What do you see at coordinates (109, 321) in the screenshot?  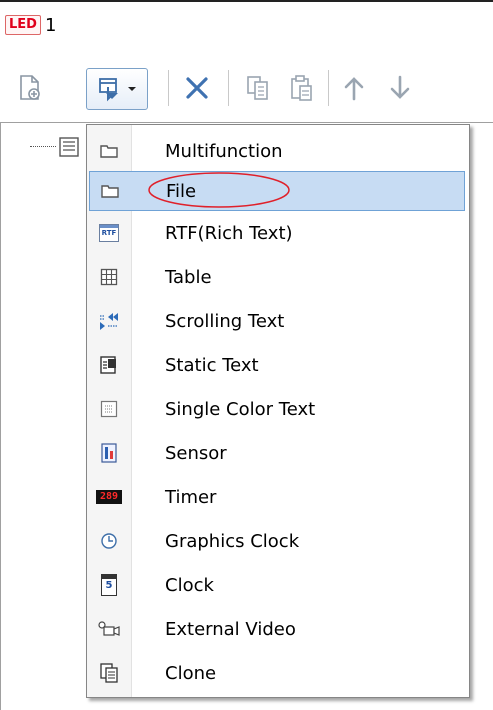 I see `scrolling-text-icon` at bounding box center [109, 321].